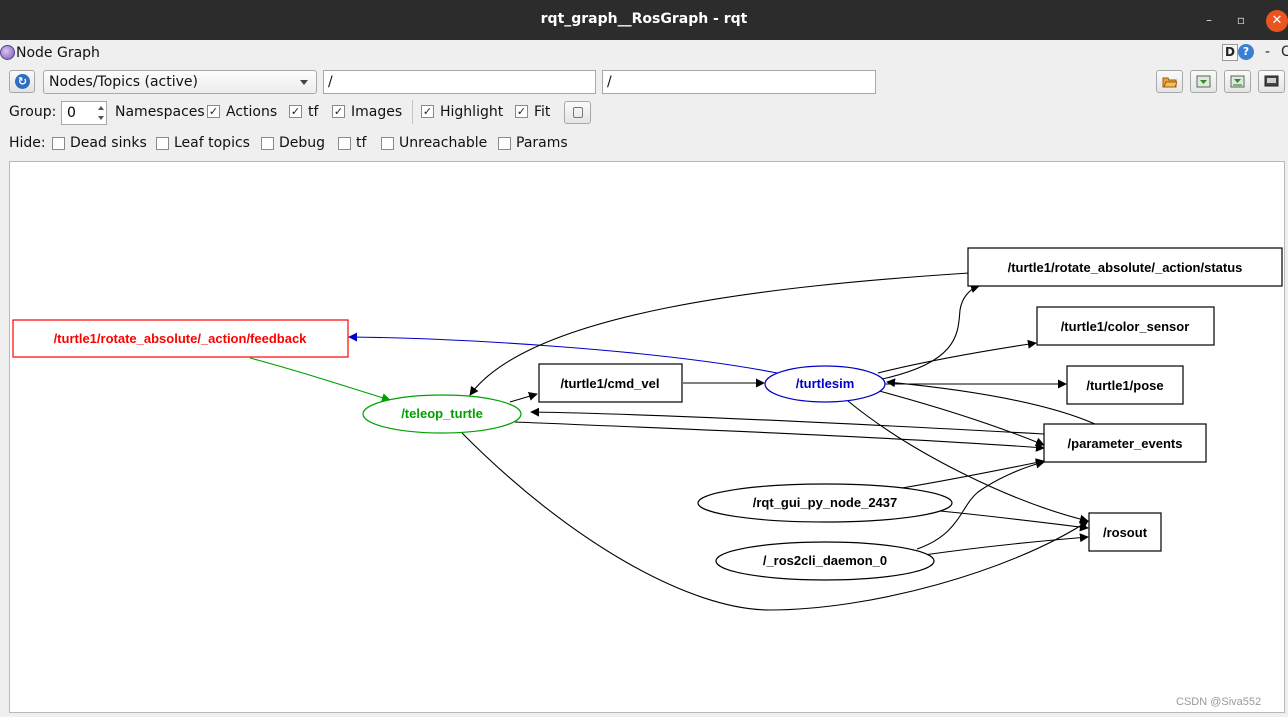 The image size is (1288, 717). I want to click on edge-paramevents-to-turtlesim, so click(991, 401).